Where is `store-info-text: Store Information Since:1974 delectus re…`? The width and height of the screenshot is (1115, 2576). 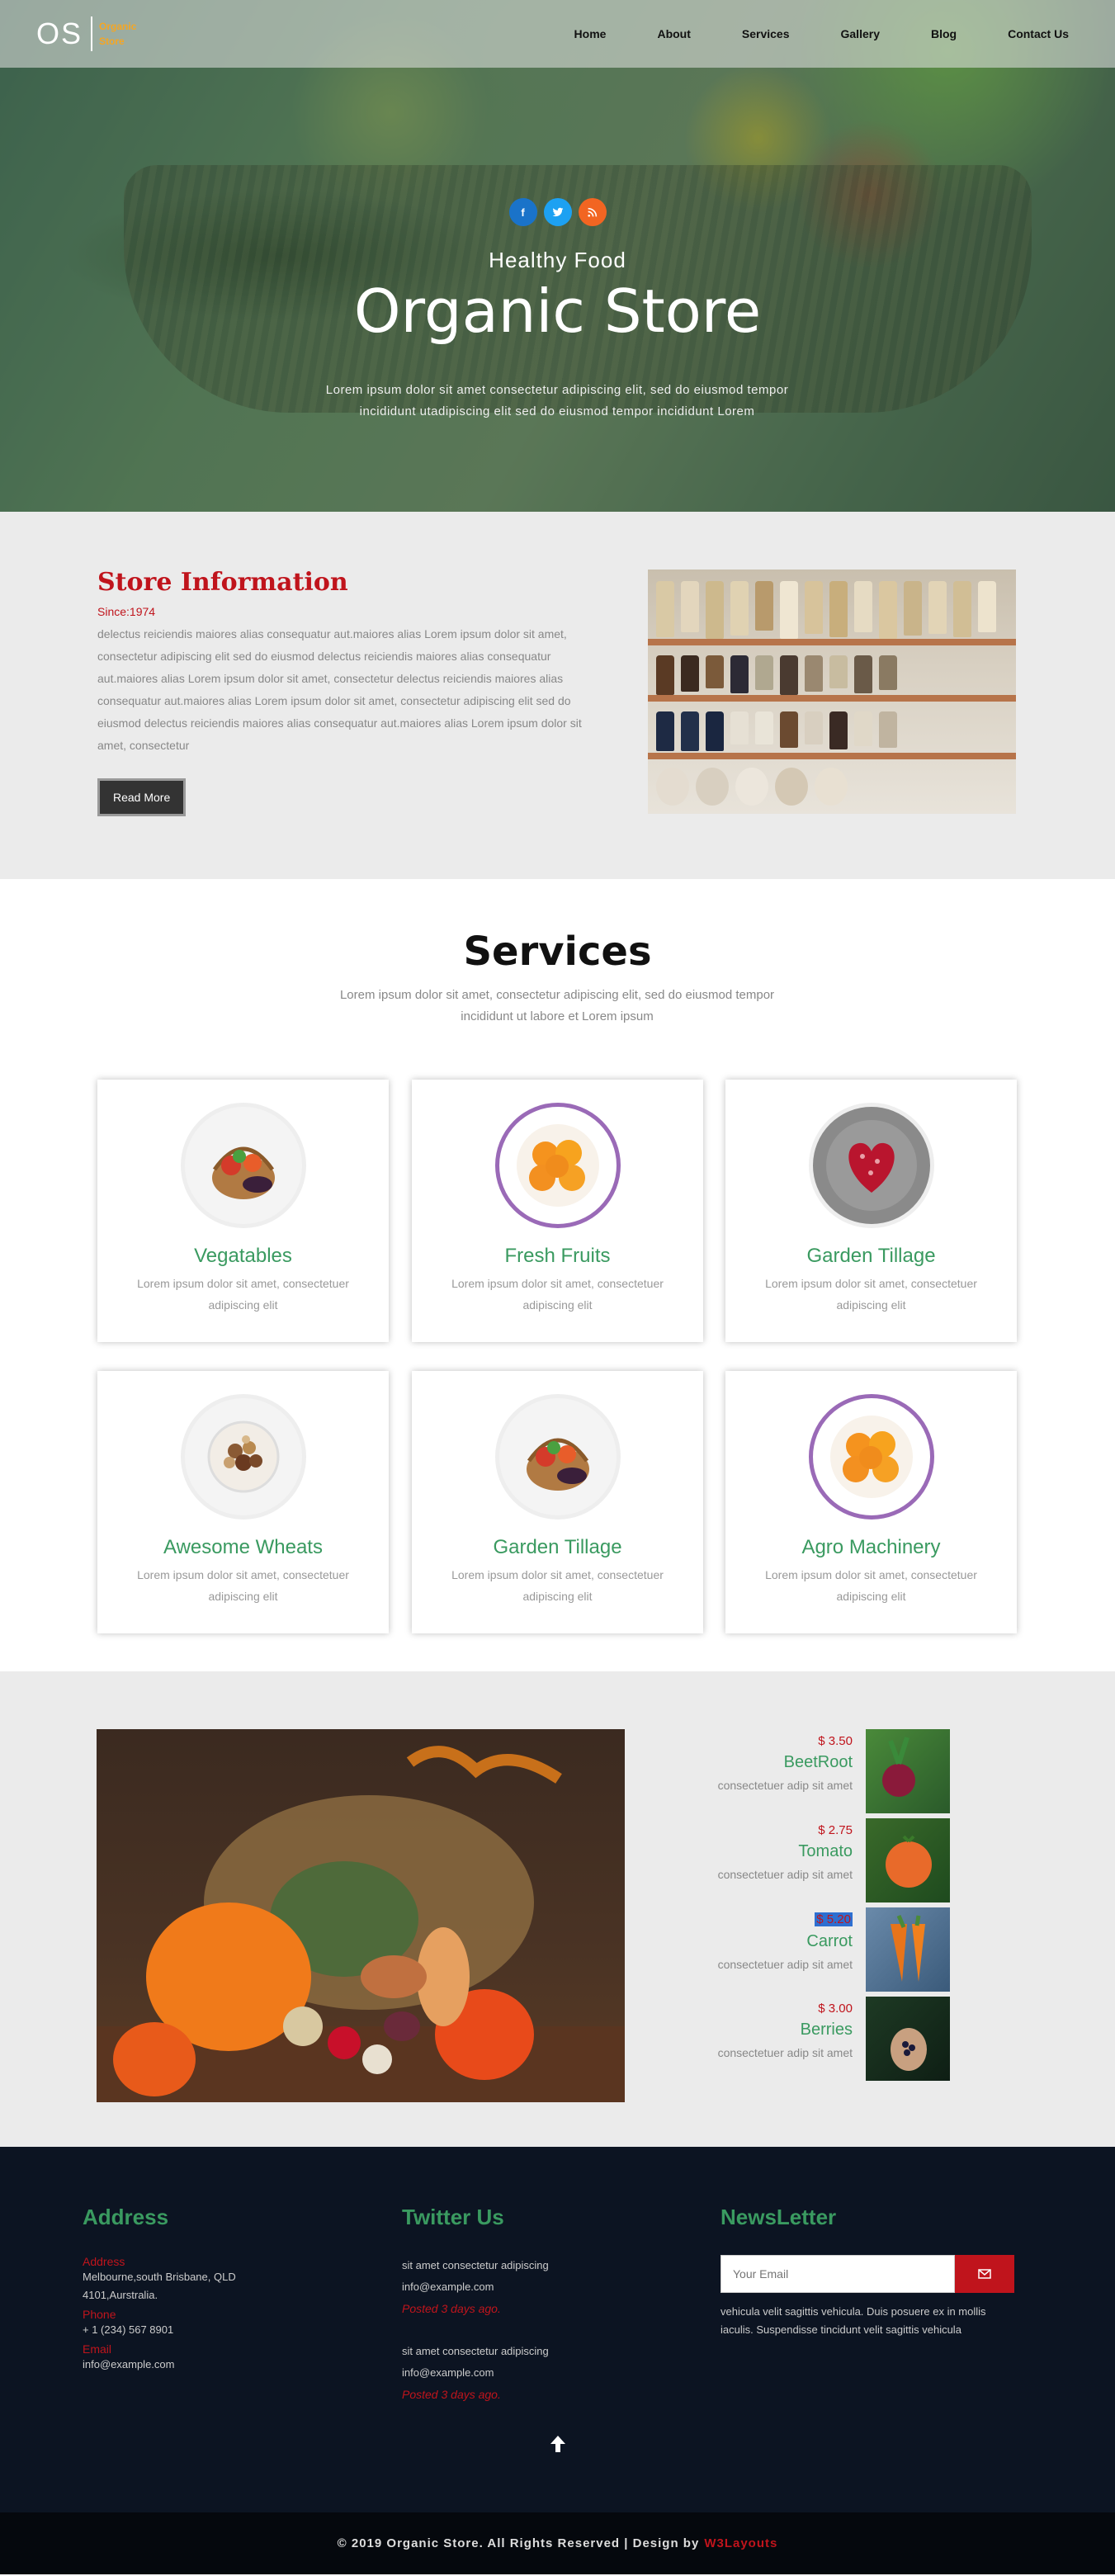
store-info-text: Store Information Since:1974 delectus re… is located at coordinates (353, 692).